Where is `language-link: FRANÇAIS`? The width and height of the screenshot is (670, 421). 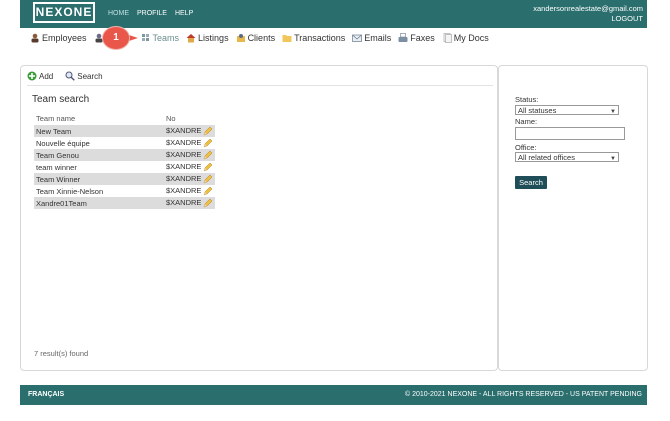 language-link: FRANÇAIS is located at coordinates (46, 394).